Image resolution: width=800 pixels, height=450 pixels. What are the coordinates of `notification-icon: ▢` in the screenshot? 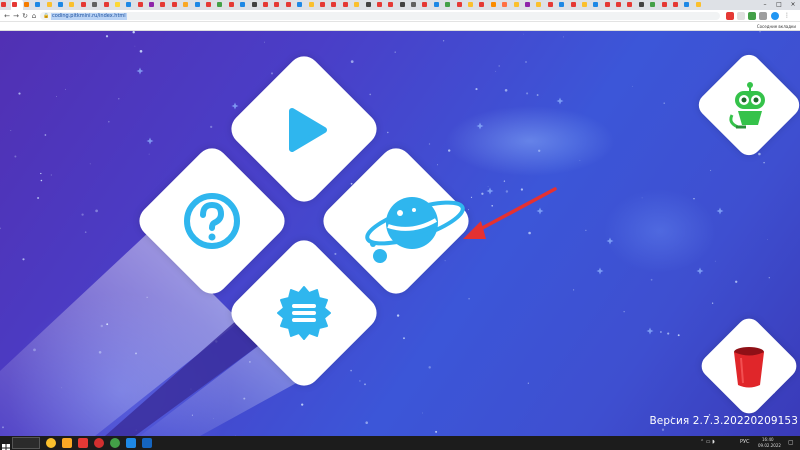 It's located at (791, 442).